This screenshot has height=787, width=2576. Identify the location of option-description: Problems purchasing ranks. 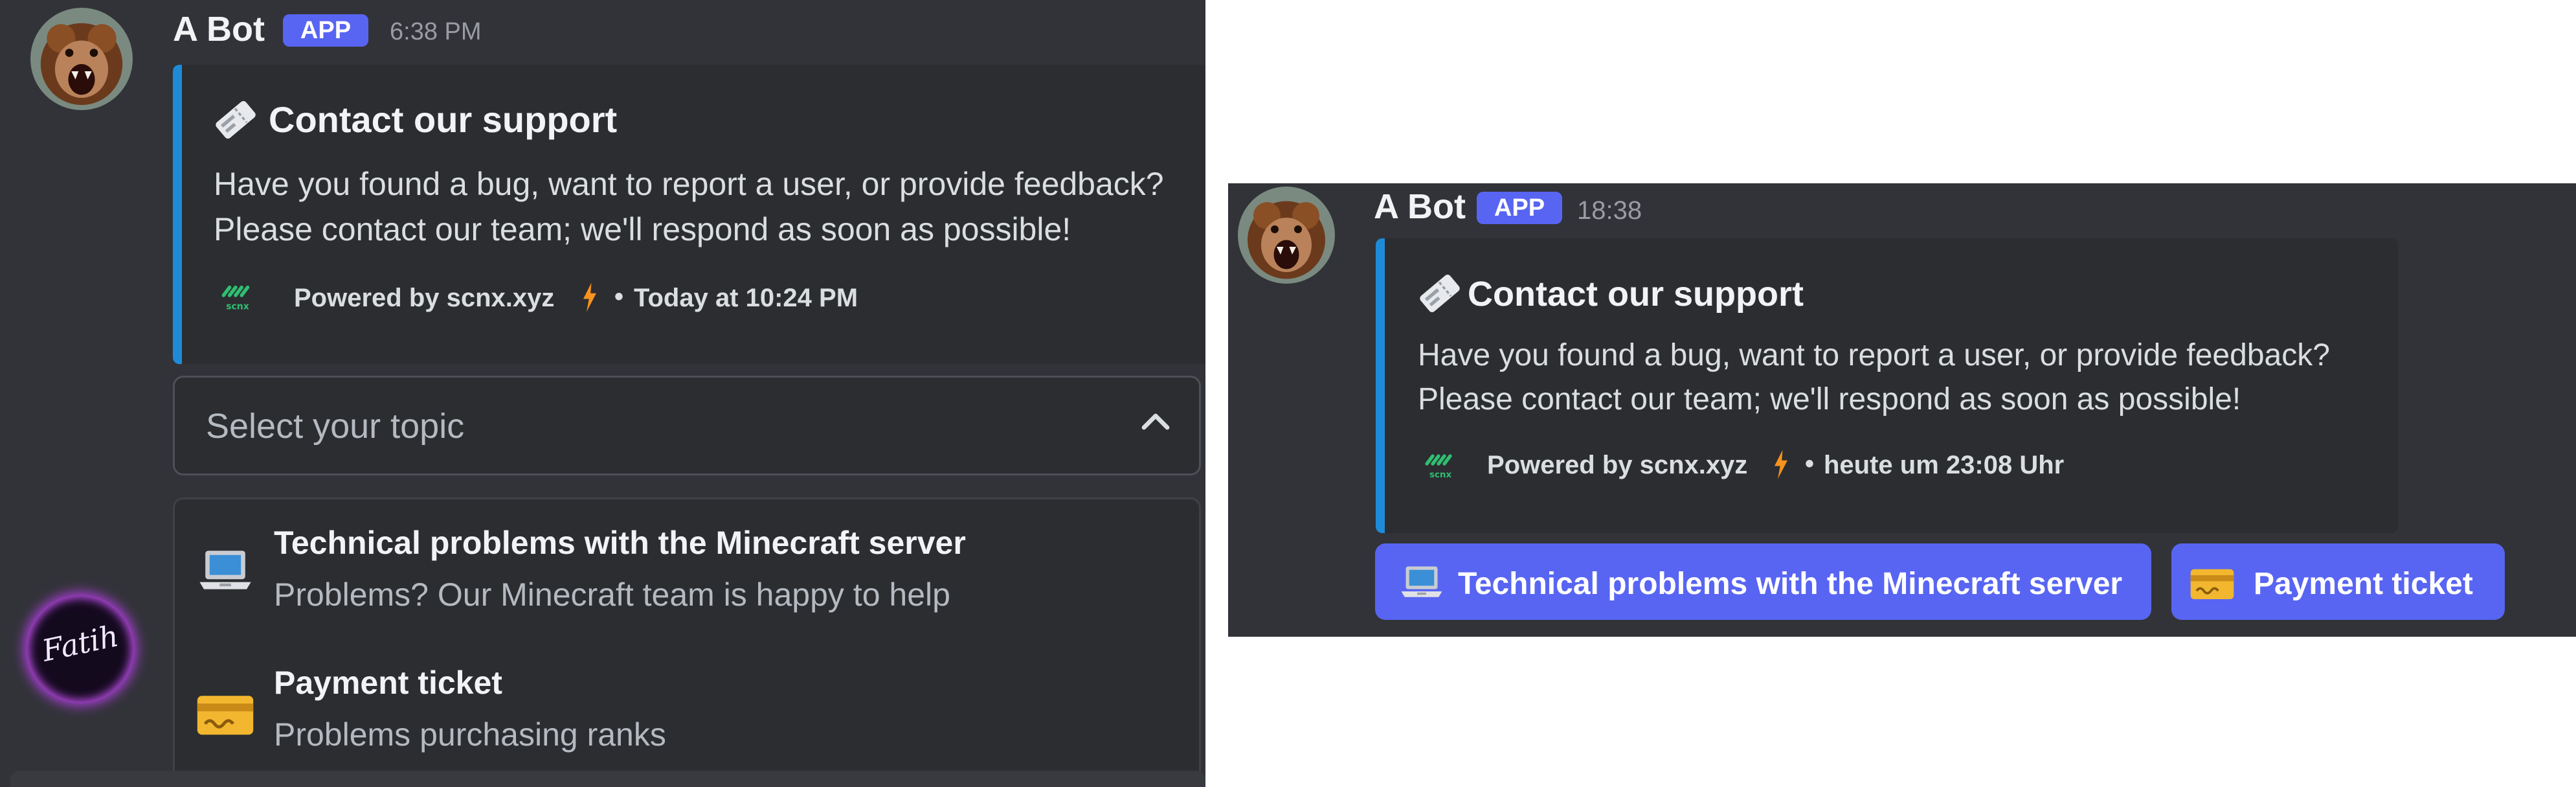
(470, 734).